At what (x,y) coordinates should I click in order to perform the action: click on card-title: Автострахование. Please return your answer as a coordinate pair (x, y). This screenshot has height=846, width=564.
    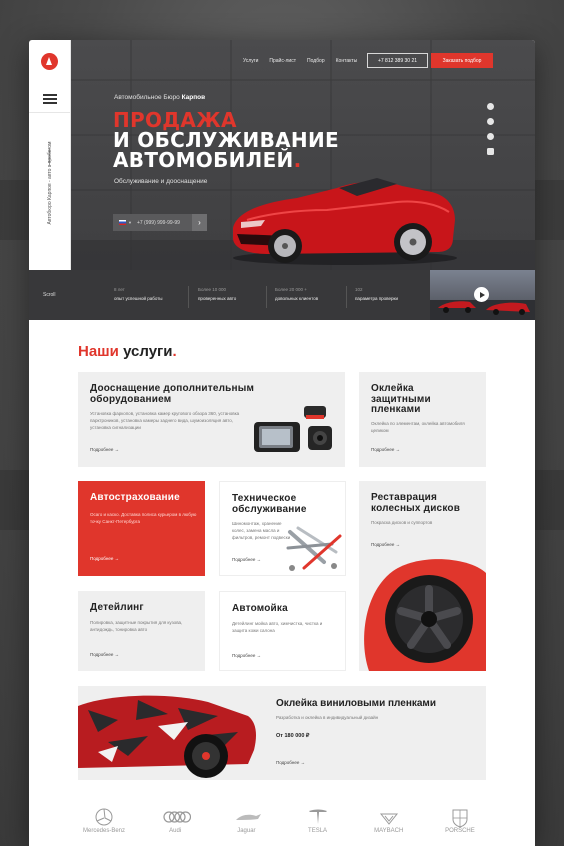
    Looking at the image, I should click on (135, 497).